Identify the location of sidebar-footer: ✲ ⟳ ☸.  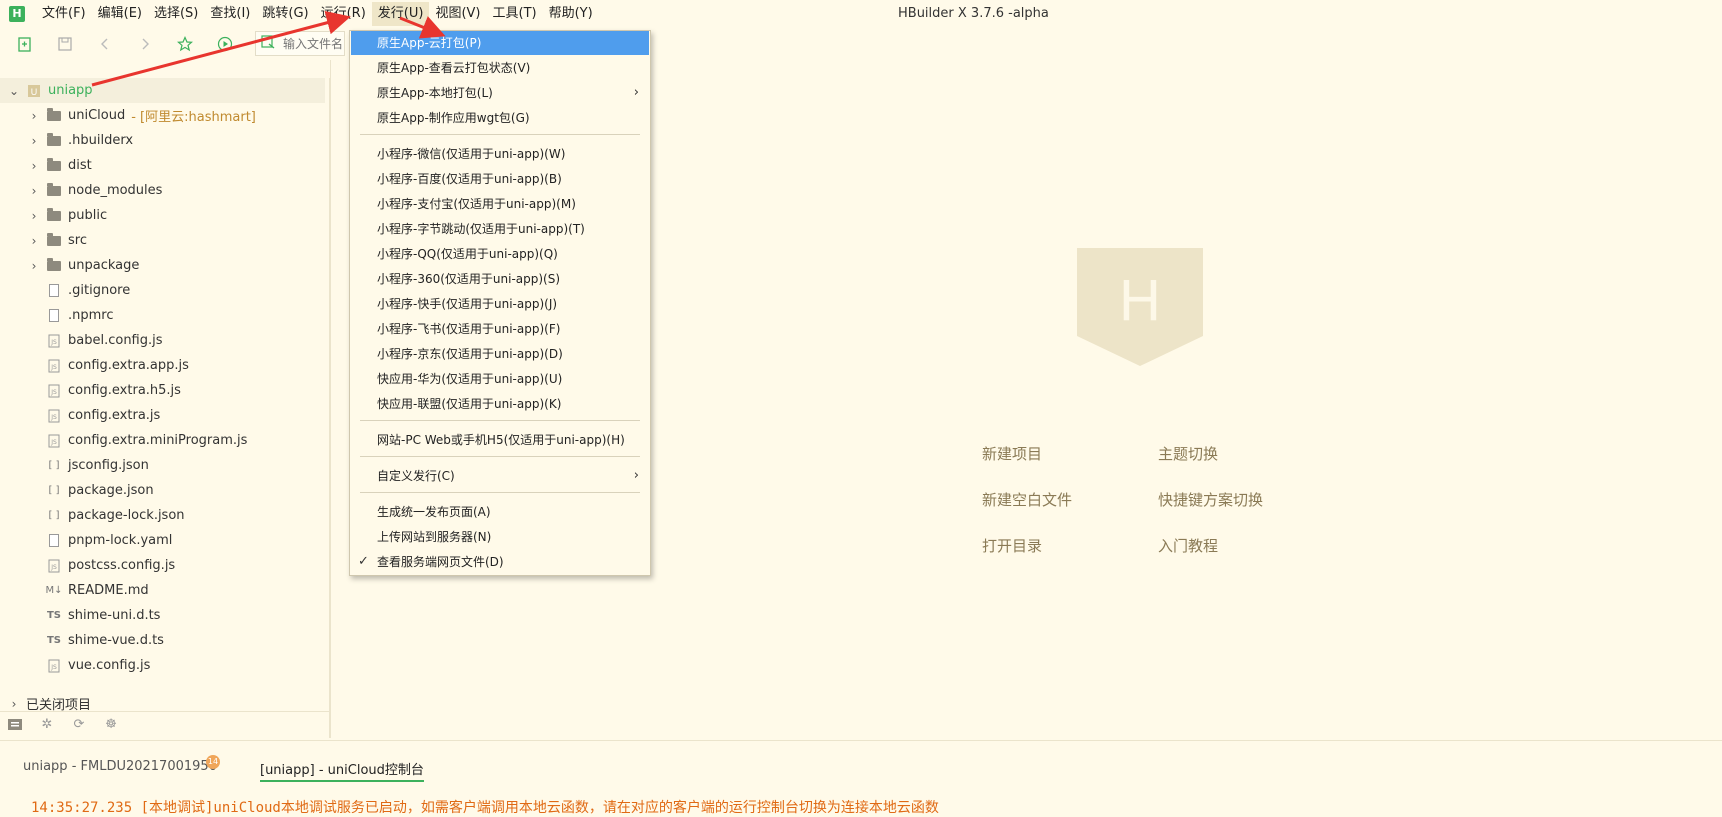
(165, 723).